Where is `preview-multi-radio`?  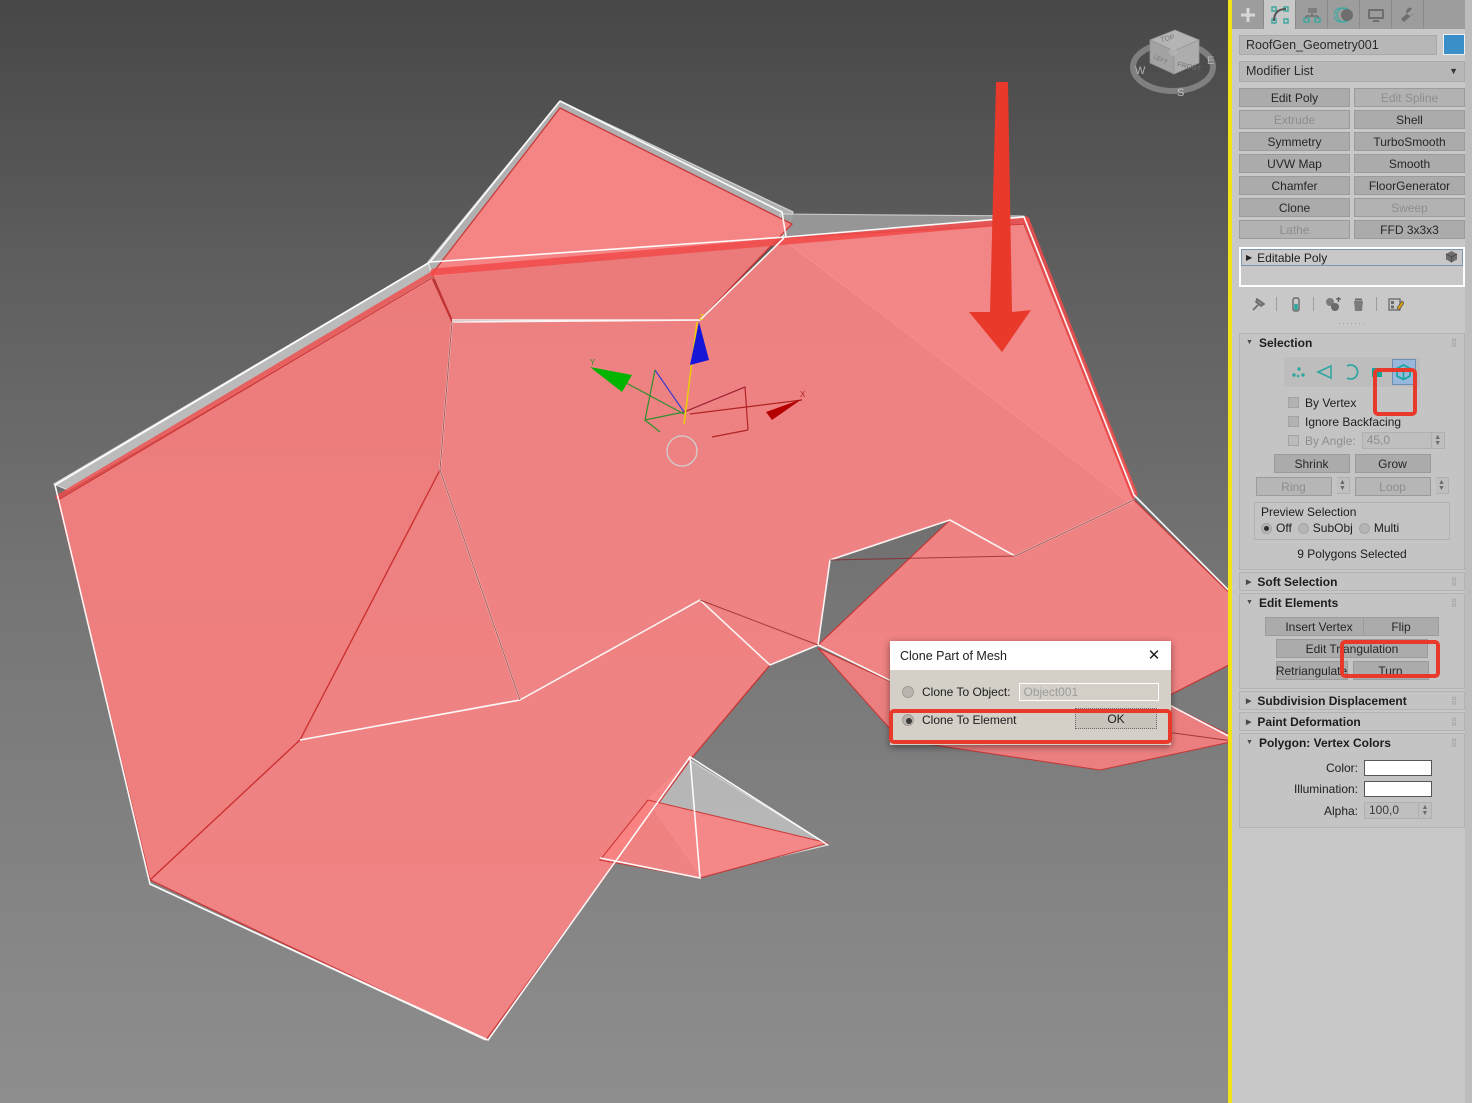
preview-multi-radio is located at coordinates (1364, 528).